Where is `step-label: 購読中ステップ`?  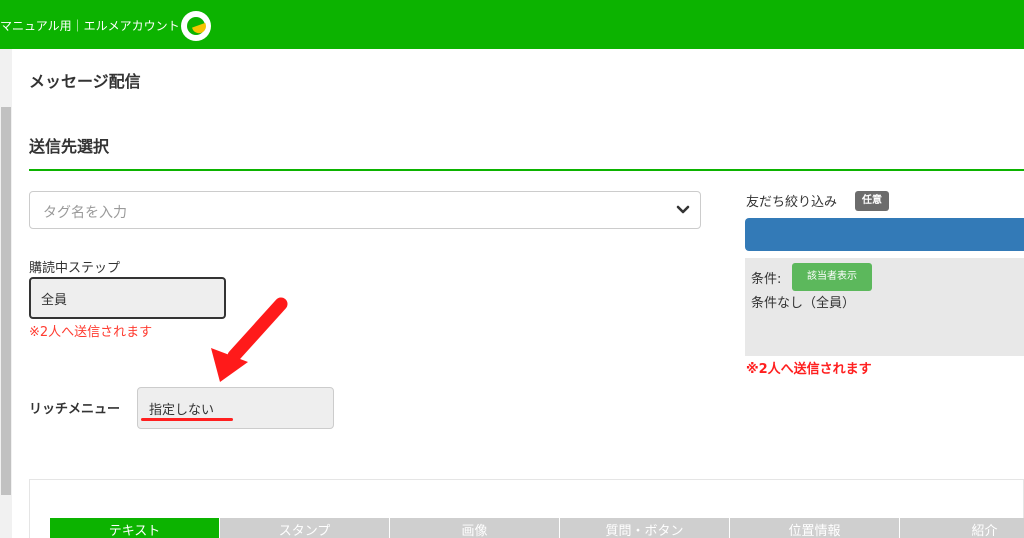 step-label: 購読中ステップ is located at coordinates (75, 268).